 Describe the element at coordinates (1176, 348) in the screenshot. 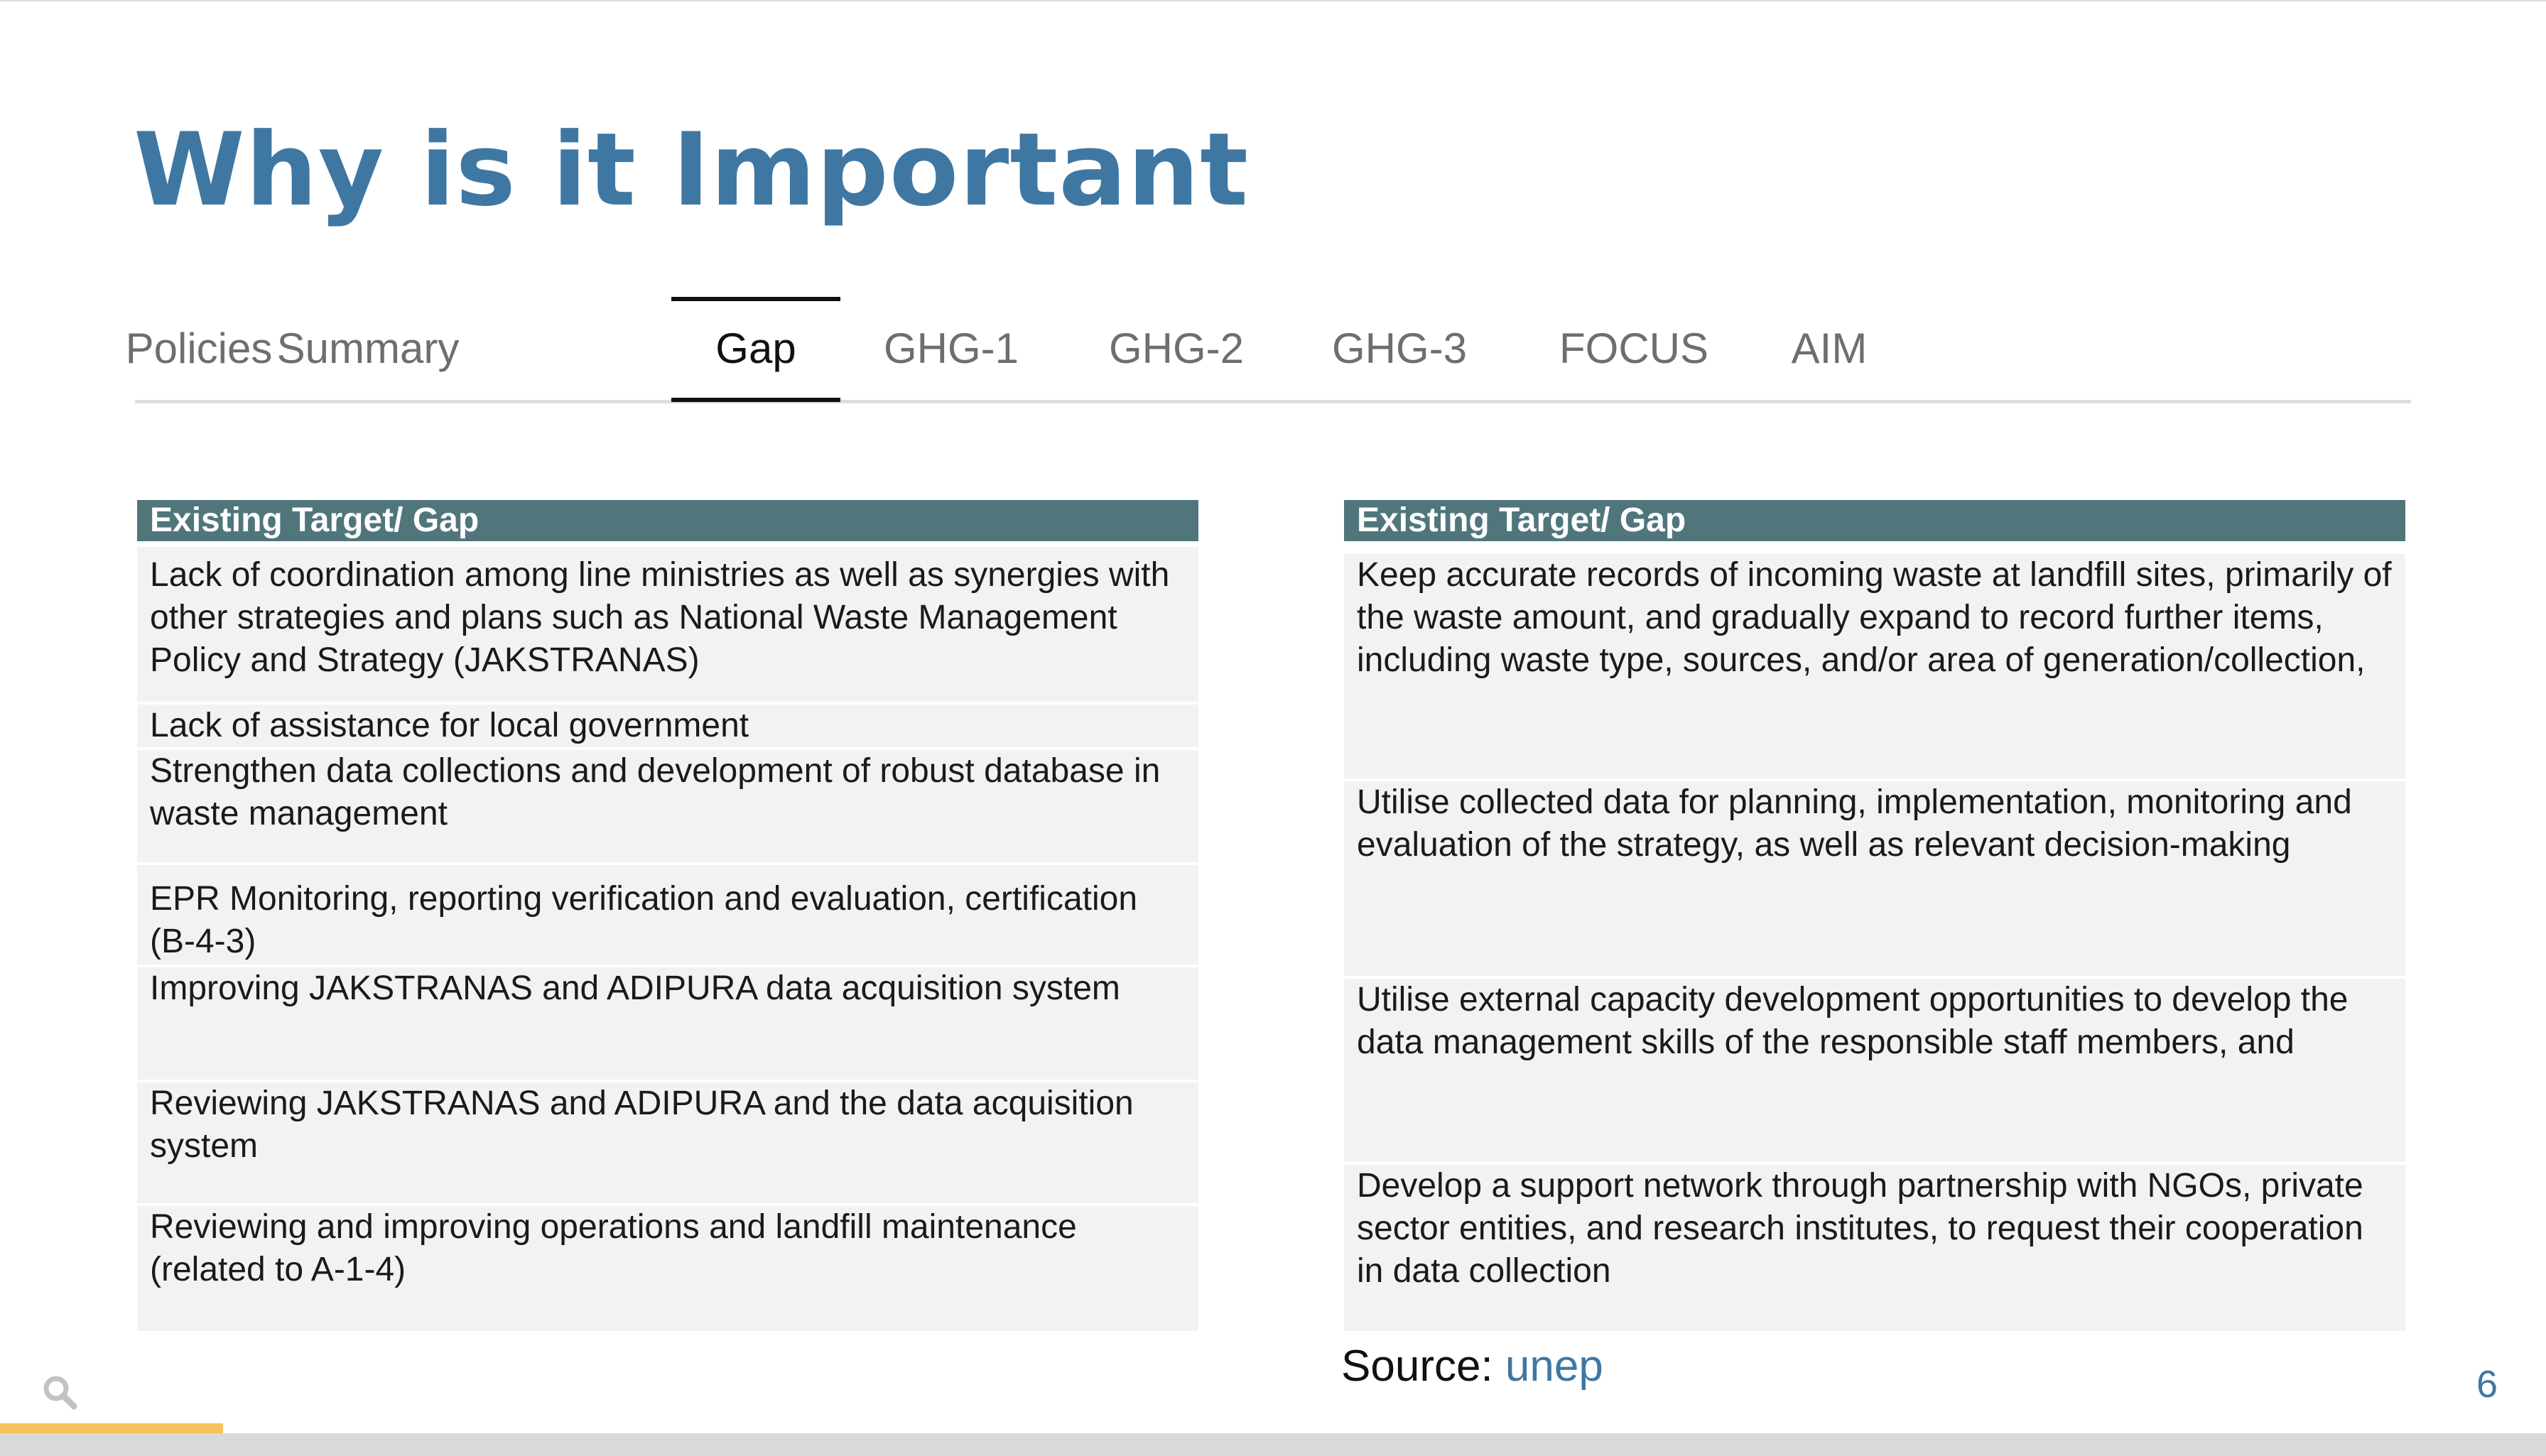

I see `tab-ghg-2: GHG-2` at that location.